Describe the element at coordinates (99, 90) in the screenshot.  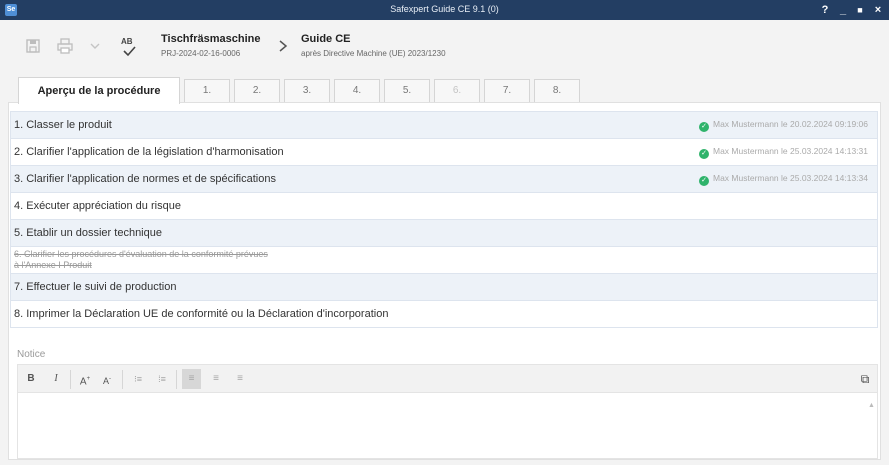
I see `tab-overview: Aperçu de la procédure` at that location.